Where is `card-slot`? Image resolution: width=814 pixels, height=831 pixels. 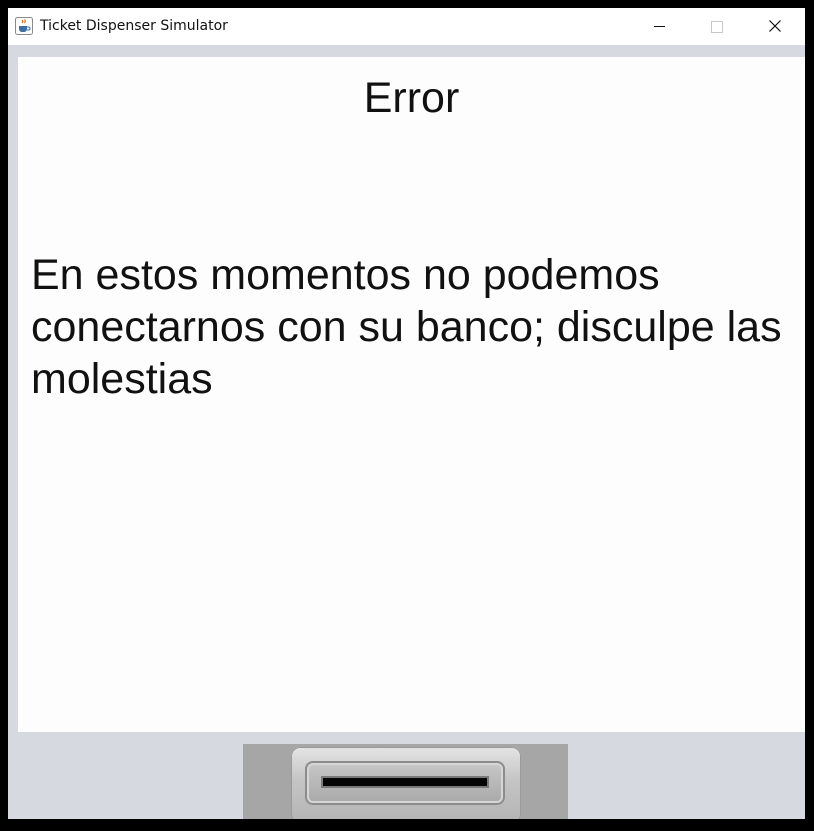 card-slot is located at coordinates (406, 783).